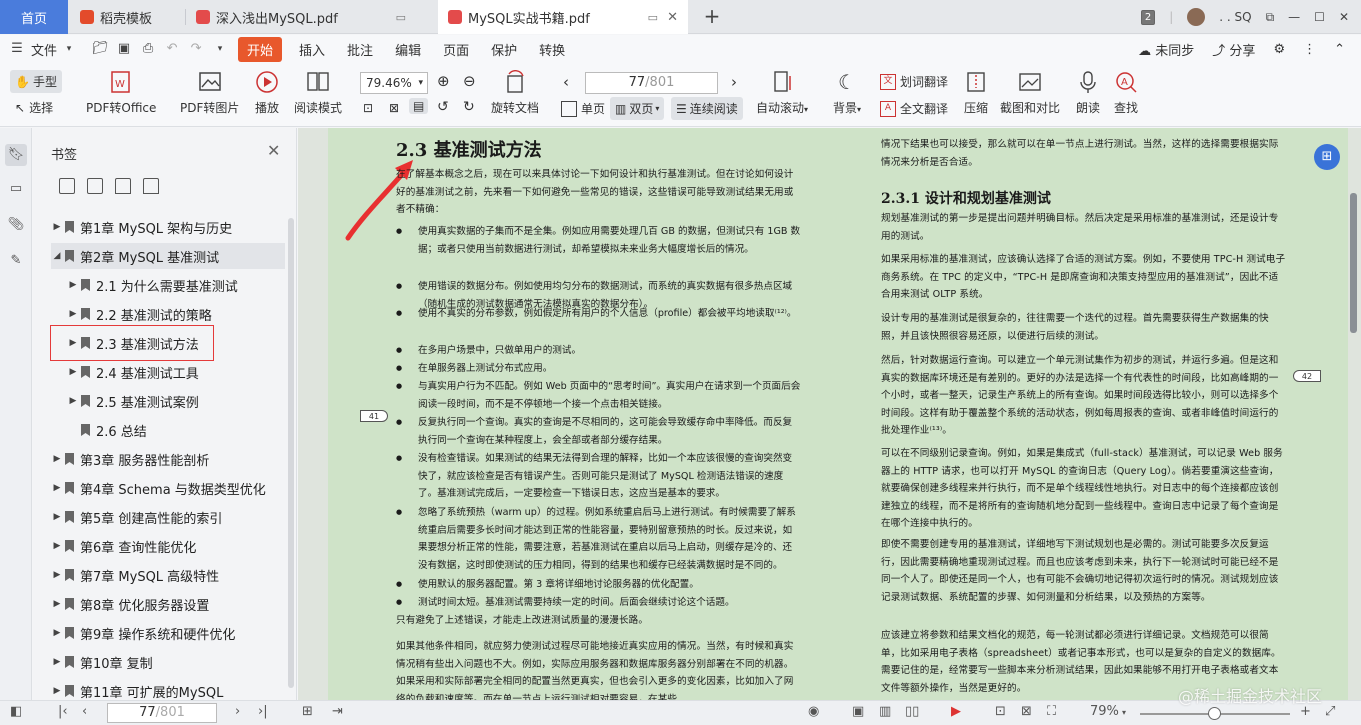 The image size is (1361, 725). I want to click on hamburger-icon: ☰, so click(17, 49).